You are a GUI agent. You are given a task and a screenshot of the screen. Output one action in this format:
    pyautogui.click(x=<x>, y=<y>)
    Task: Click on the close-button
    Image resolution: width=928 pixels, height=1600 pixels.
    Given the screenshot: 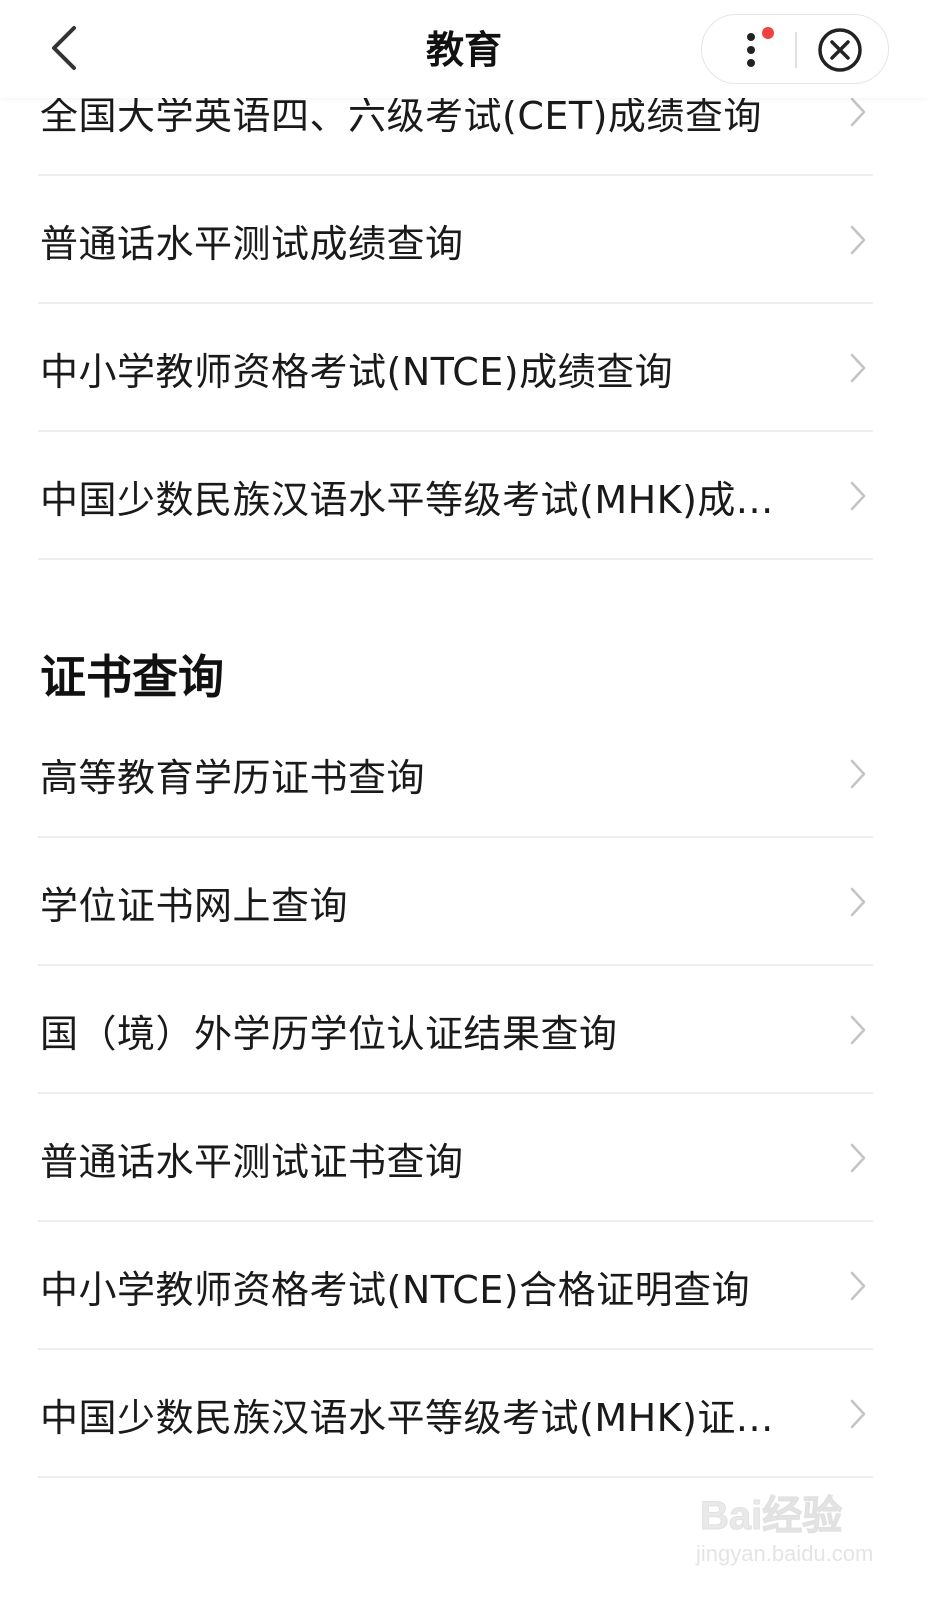 What is the action you would take?
    pyautogui.click(x=840, y=50)
    